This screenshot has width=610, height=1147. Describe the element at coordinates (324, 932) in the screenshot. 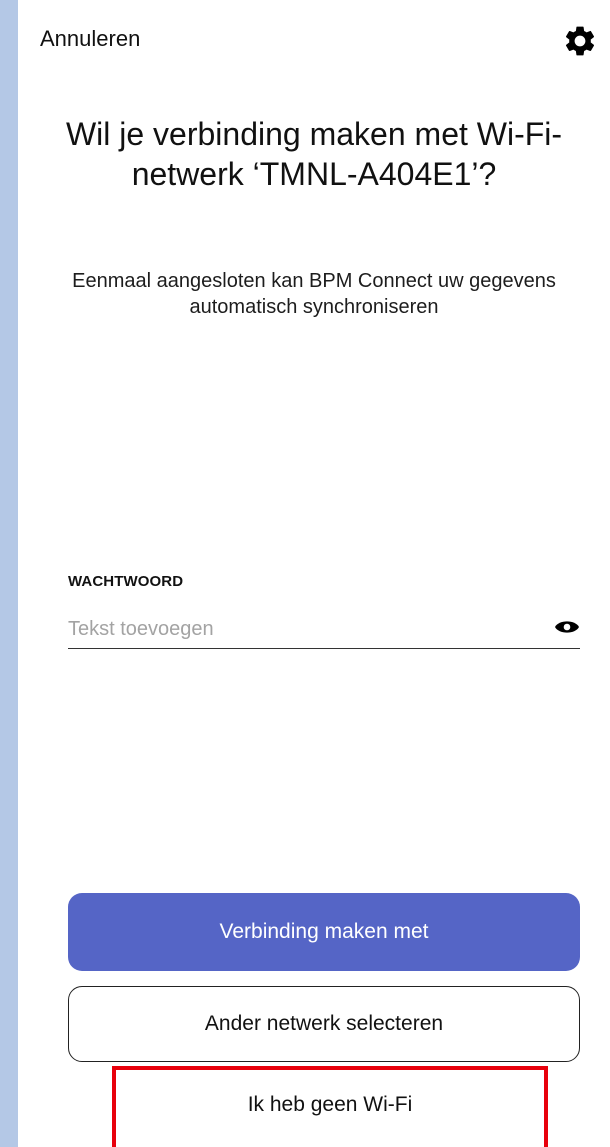

I see `connect-button: Verbinding maken met` at that location.